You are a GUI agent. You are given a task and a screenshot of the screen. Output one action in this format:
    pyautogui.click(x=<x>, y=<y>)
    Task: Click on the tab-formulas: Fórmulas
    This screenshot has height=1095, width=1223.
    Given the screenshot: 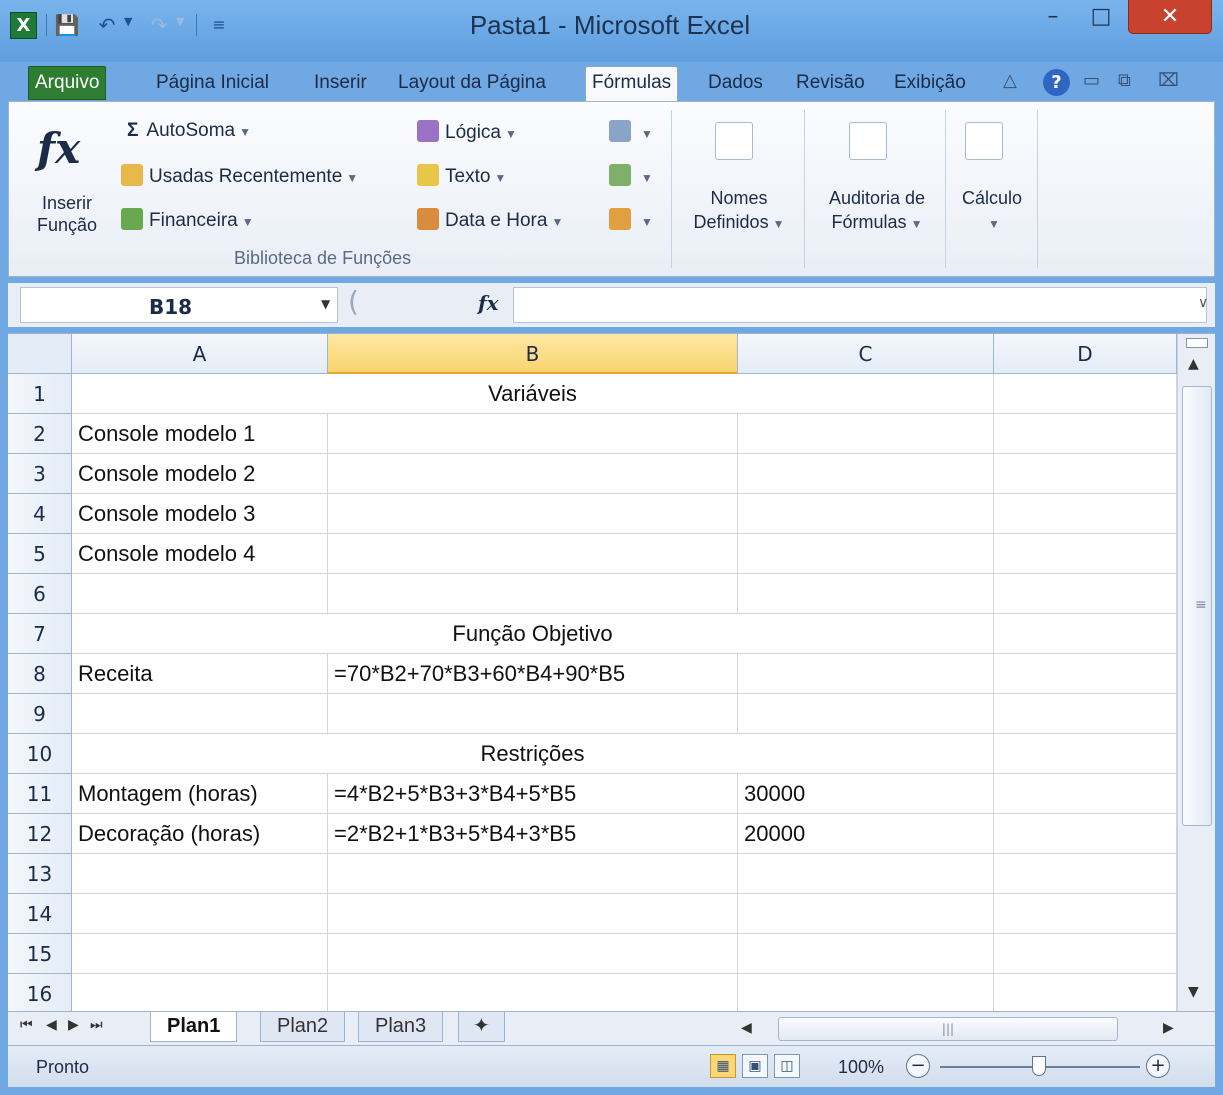 What is the action you would take?
    pyautogui.click(x=632, y=84)
    